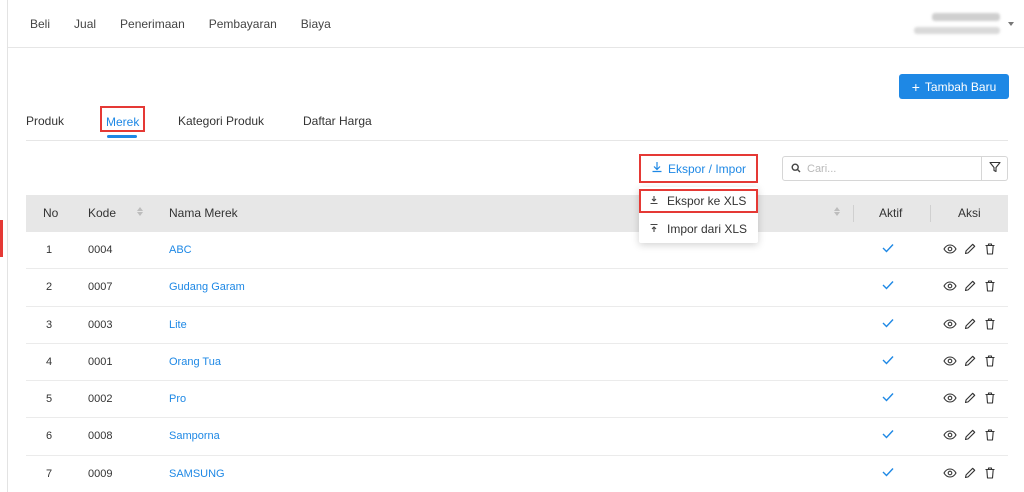 This screenshot has width=1024, height=492. Describe the element at coordinates (654, 201) in the screenshot. I see `export-icon` at that location.